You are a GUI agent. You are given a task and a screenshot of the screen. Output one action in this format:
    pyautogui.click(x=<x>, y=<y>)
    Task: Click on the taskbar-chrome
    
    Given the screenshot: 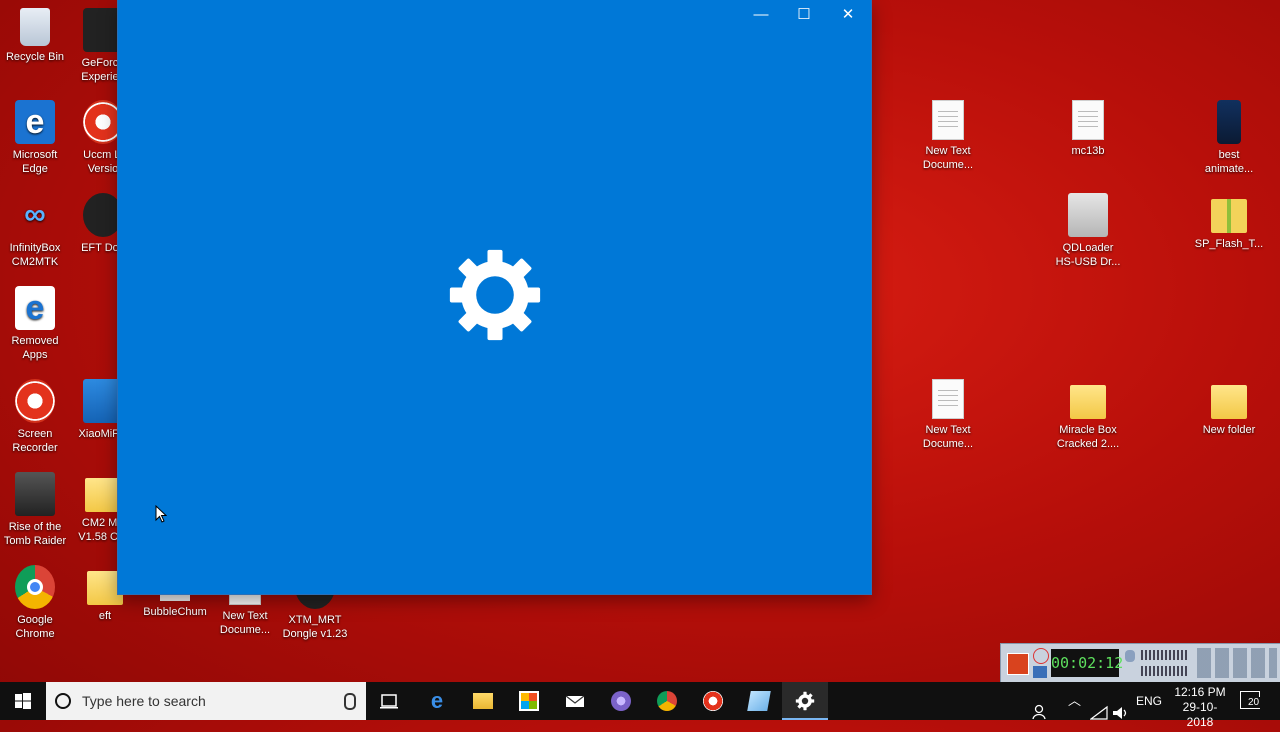 What is the action you would take?
    pyautogui.click(x=667, y=701)
    